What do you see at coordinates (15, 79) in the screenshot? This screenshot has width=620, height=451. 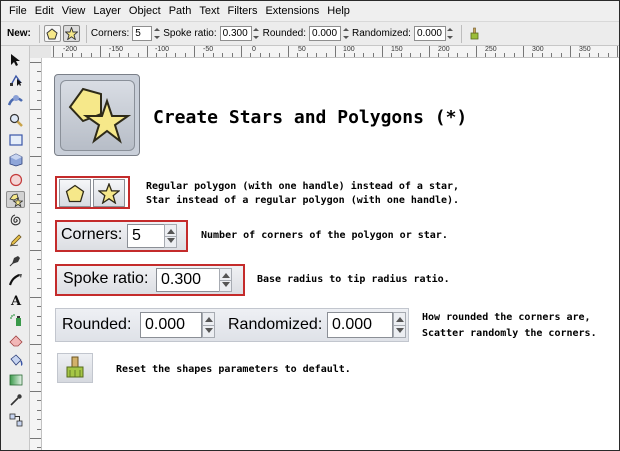 I see `tool-node` at bounding box center [15, 79].